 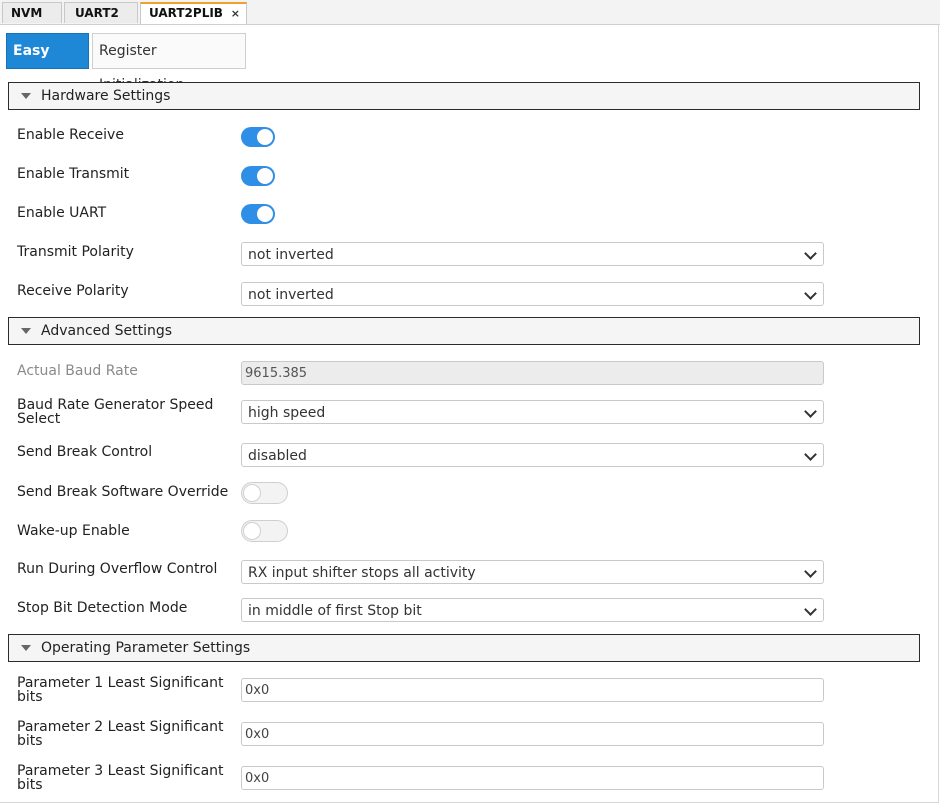 I want to click on receive-polarity-select: not inverted, so click(x=532, y=294).